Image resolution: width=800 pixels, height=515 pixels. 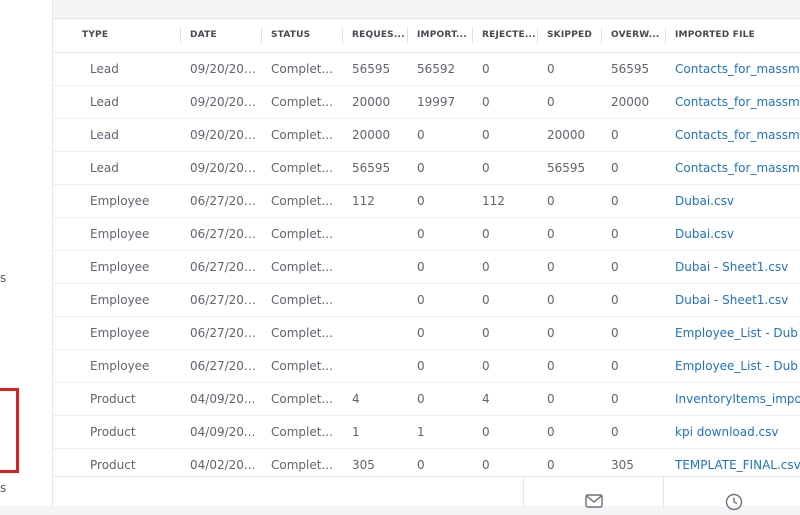 What do you see at coordinates (375, 432) in the screenshot?
I see `cell-requested: 1` at bounding box center [375, 432].